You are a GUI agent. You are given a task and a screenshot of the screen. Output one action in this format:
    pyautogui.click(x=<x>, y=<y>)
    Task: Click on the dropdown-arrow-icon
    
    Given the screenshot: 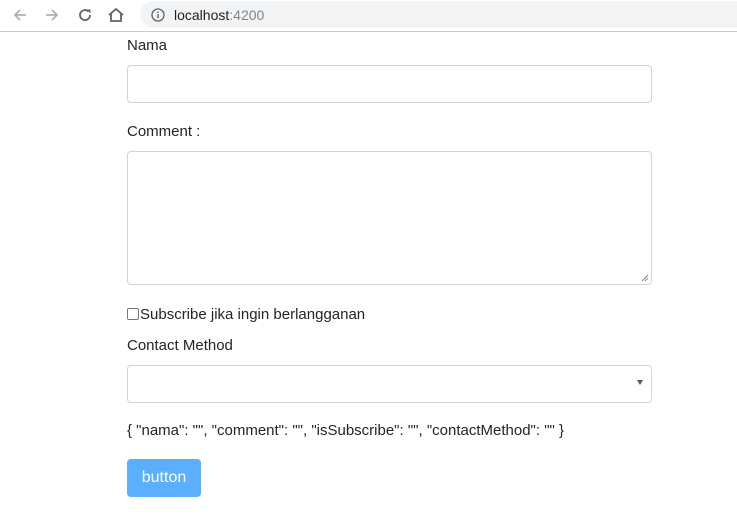 What is the action you would take?
    pyautogui.click(x=640, y=382)
    